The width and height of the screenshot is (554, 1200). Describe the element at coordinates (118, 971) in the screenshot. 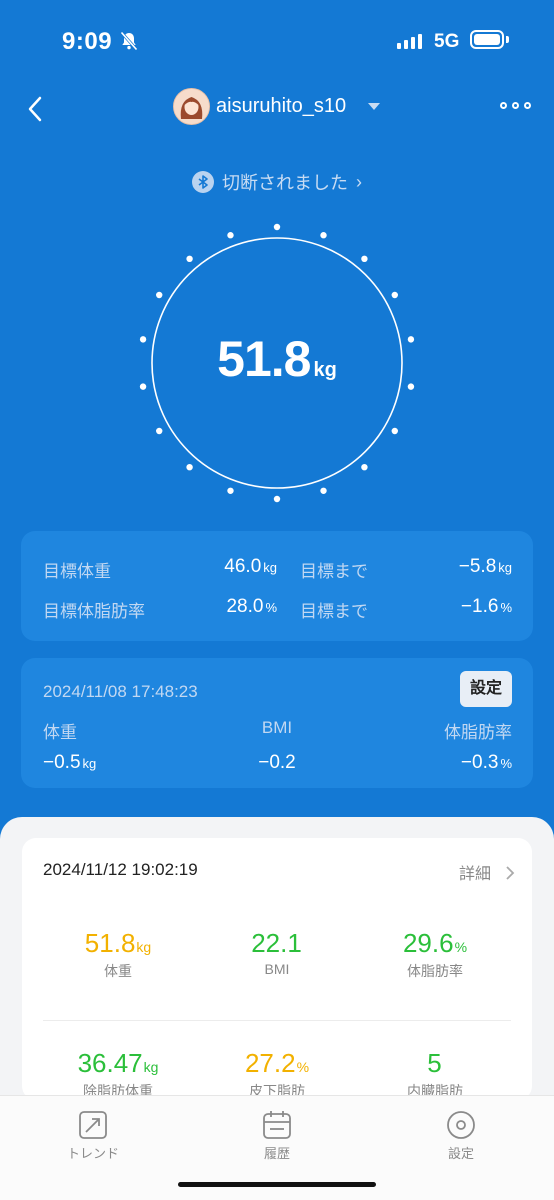

I see `metric-label: 体重` at that location.